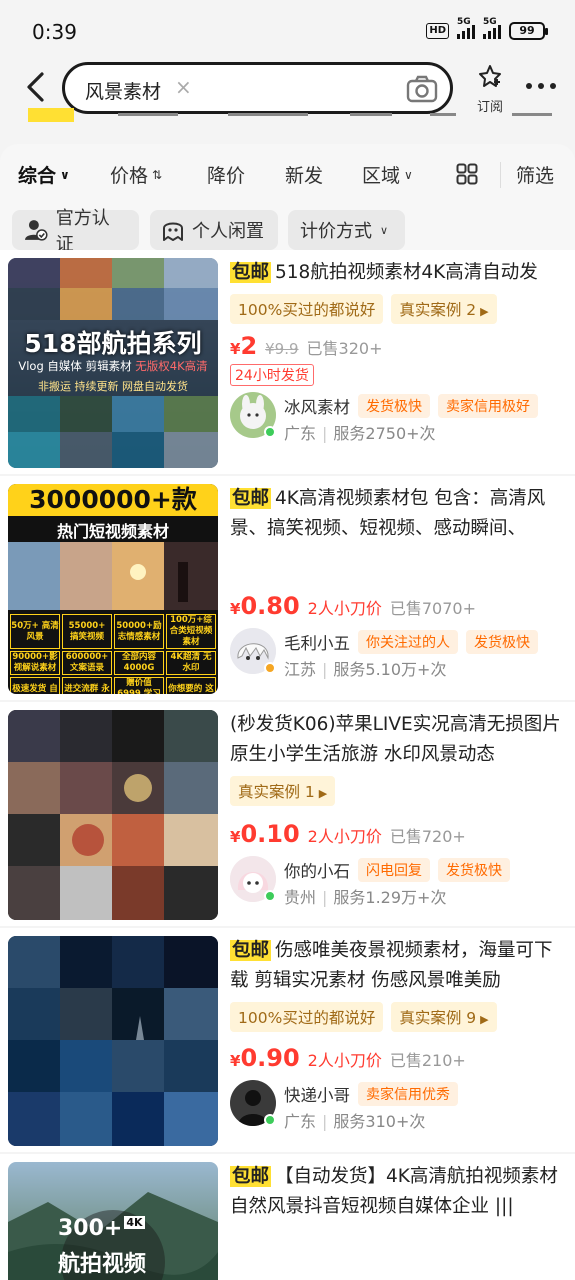 This screenshot has height=1280, width=575. I want to click on seller-service: 服务310+次, so click(379, 1121).